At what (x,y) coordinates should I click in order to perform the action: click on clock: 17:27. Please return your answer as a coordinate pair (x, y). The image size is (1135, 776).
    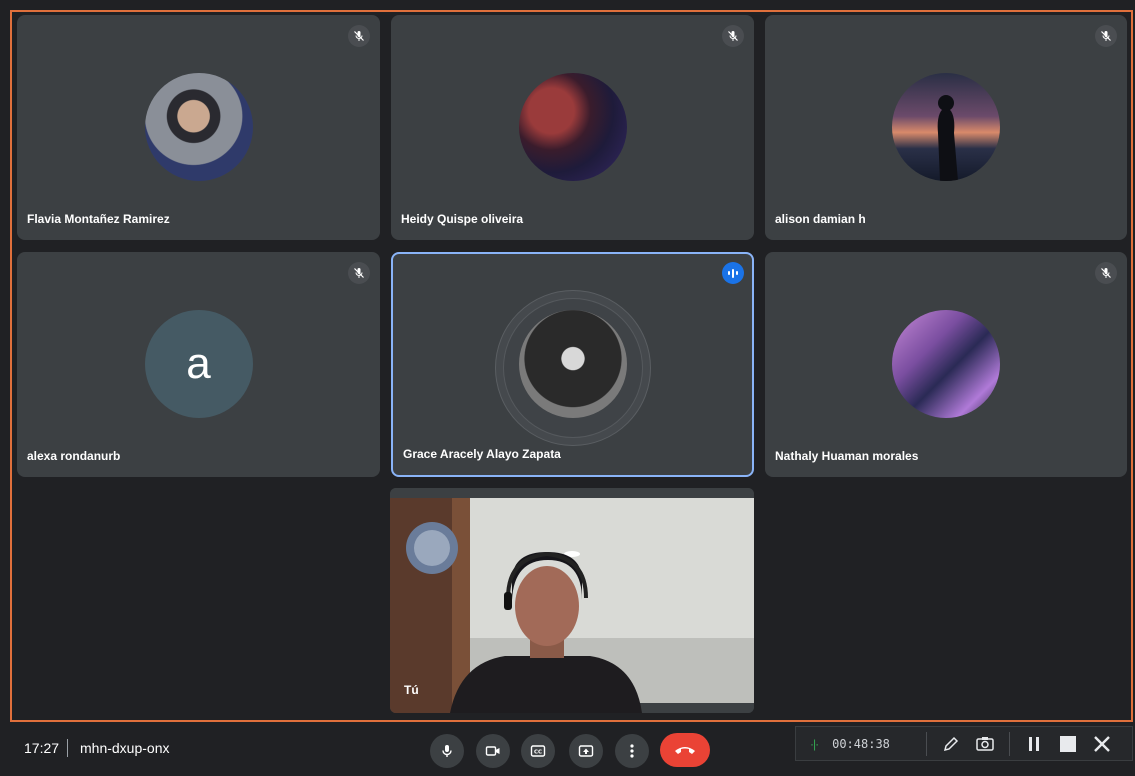
    Looking at the image, I should click on (42, 748).